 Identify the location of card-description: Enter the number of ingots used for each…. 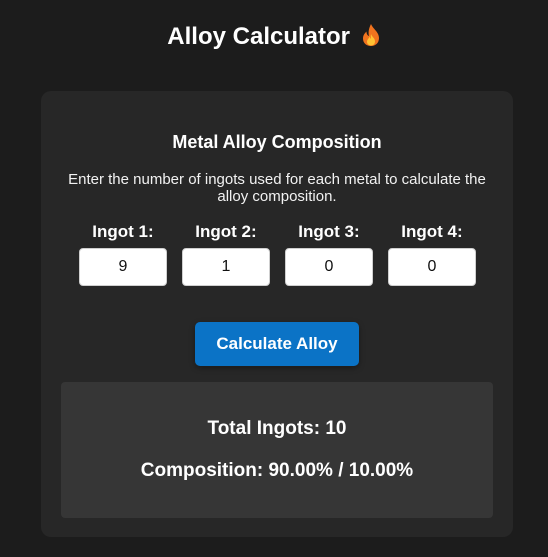
(277, 188).